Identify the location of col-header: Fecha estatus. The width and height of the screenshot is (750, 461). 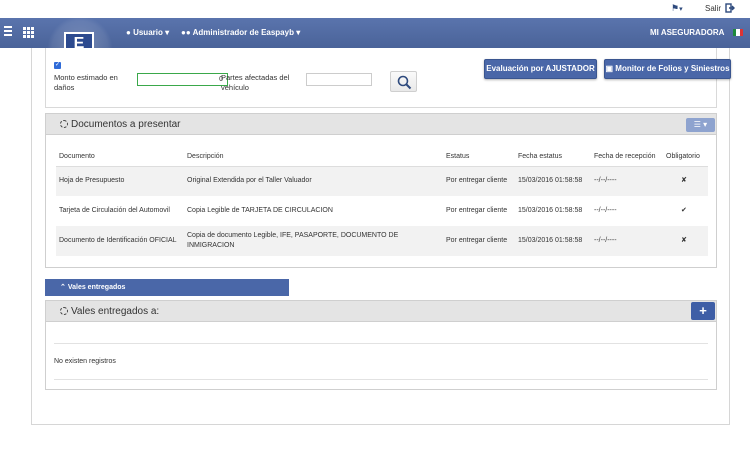
(553, 157).